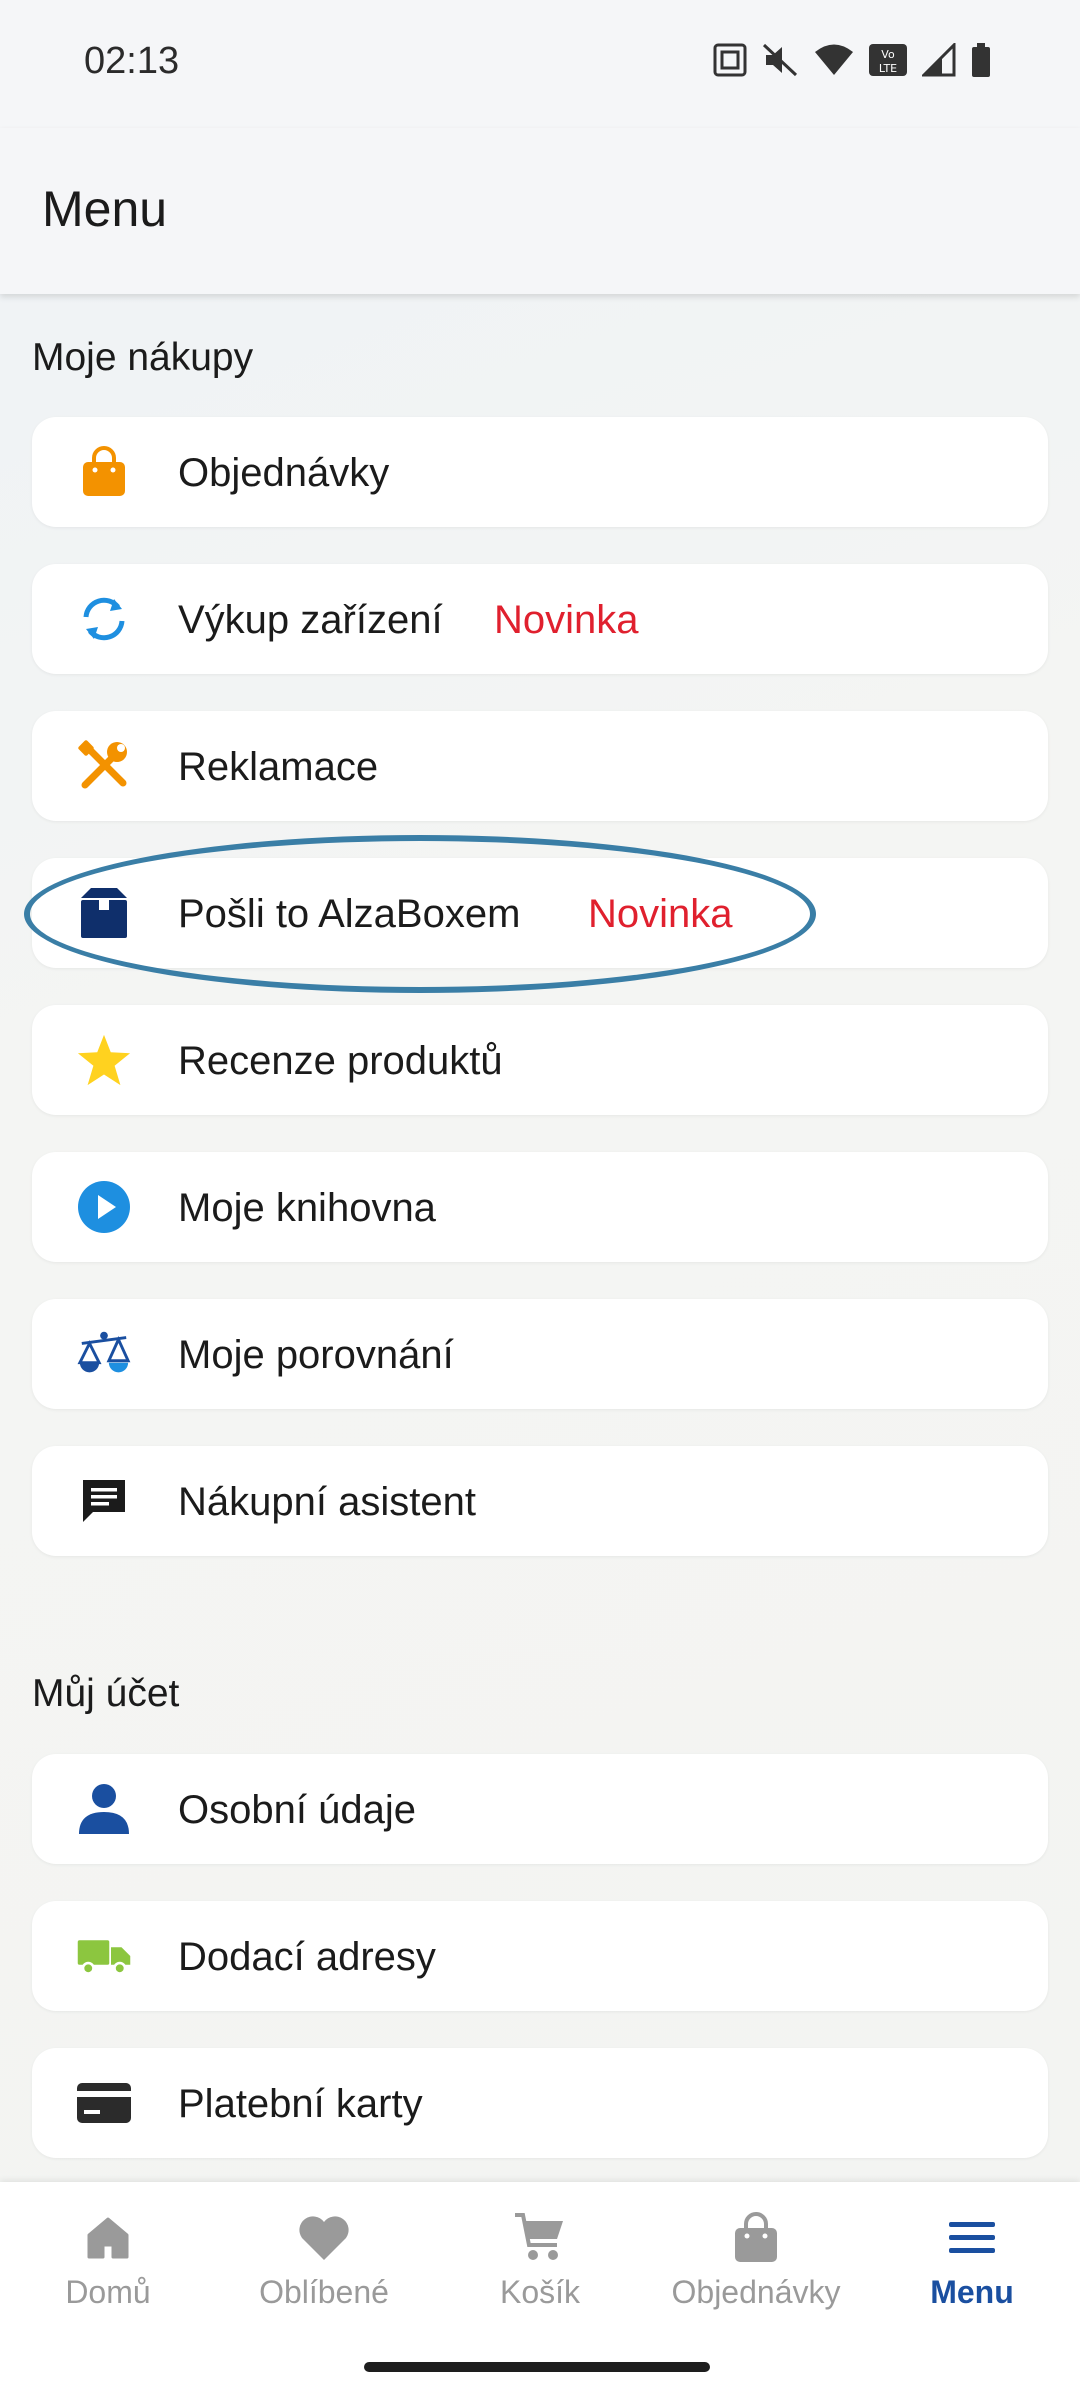  What do you see at coordinates (540, 913) in the screenshot?
I see `menu-item-alzabox: Pošli to AlzaBoxem Novinka` at bounding box center [540, 913].